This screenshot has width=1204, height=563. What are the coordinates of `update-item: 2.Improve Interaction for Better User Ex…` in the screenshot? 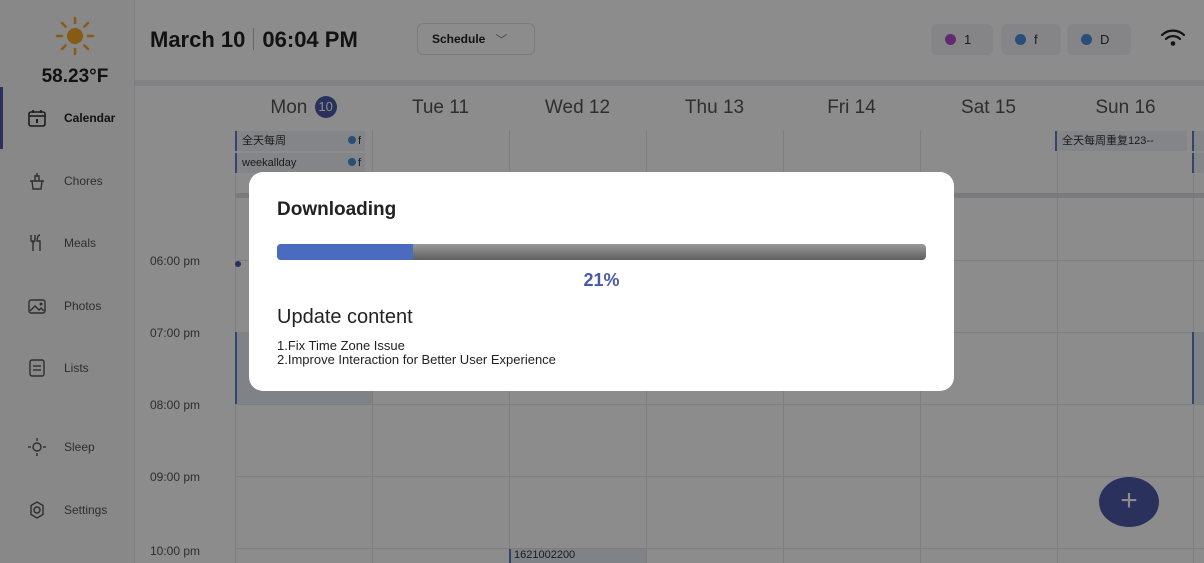 It's located at (416, 359).